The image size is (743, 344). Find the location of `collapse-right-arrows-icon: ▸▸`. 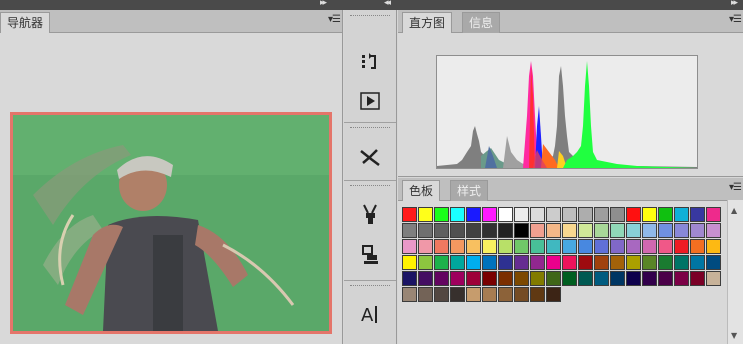

collapse-right-arrows-icon: ▸▸ is located at coordinates (734, 4).